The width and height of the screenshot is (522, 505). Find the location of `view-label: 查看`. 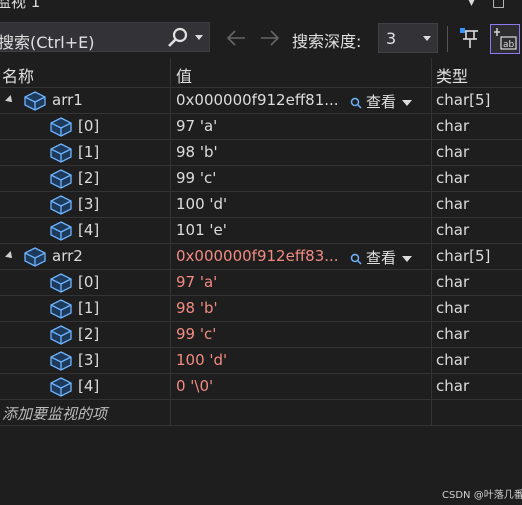

view-label: 查看 is located at coordinates (381, 258).